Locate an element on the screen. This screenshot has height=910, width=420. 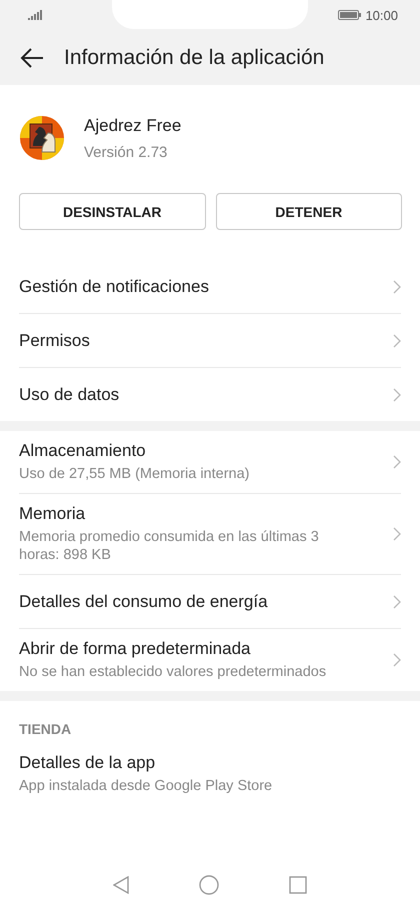
app-version: Versión 2.73 is located at coordinates (126, 152).